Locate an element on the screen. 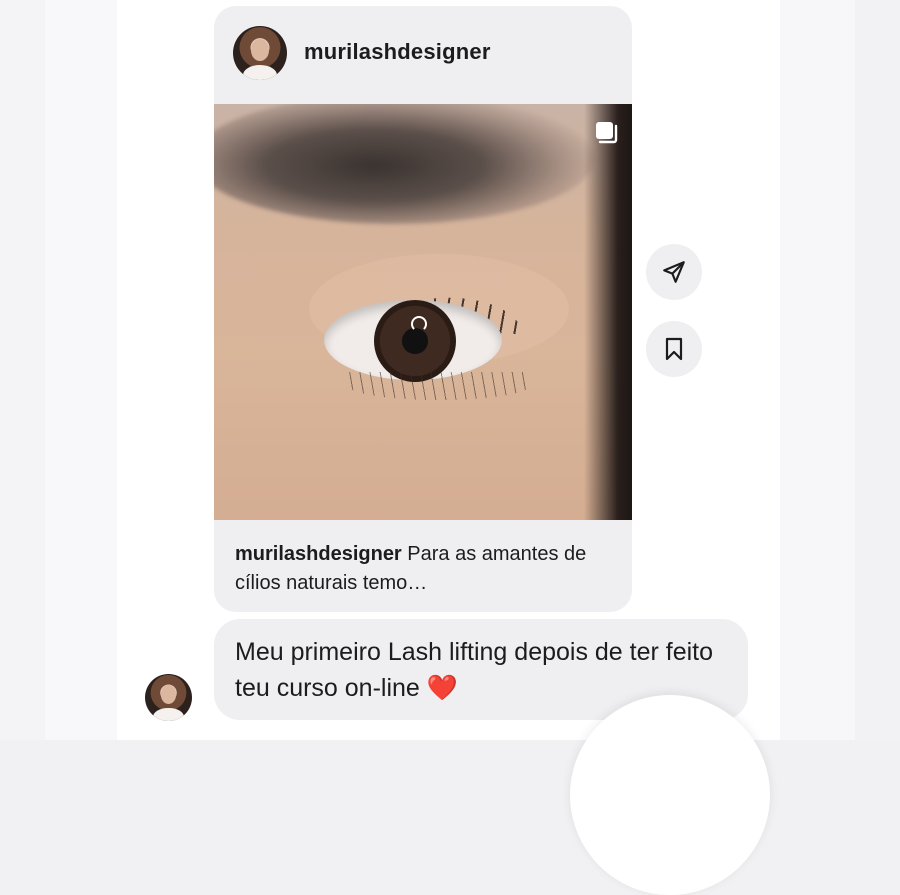 Image resolution: width=900 pixels, height=895 pixels. heart-emoji-icon: ❤️ is located at coordinates (442, 688).